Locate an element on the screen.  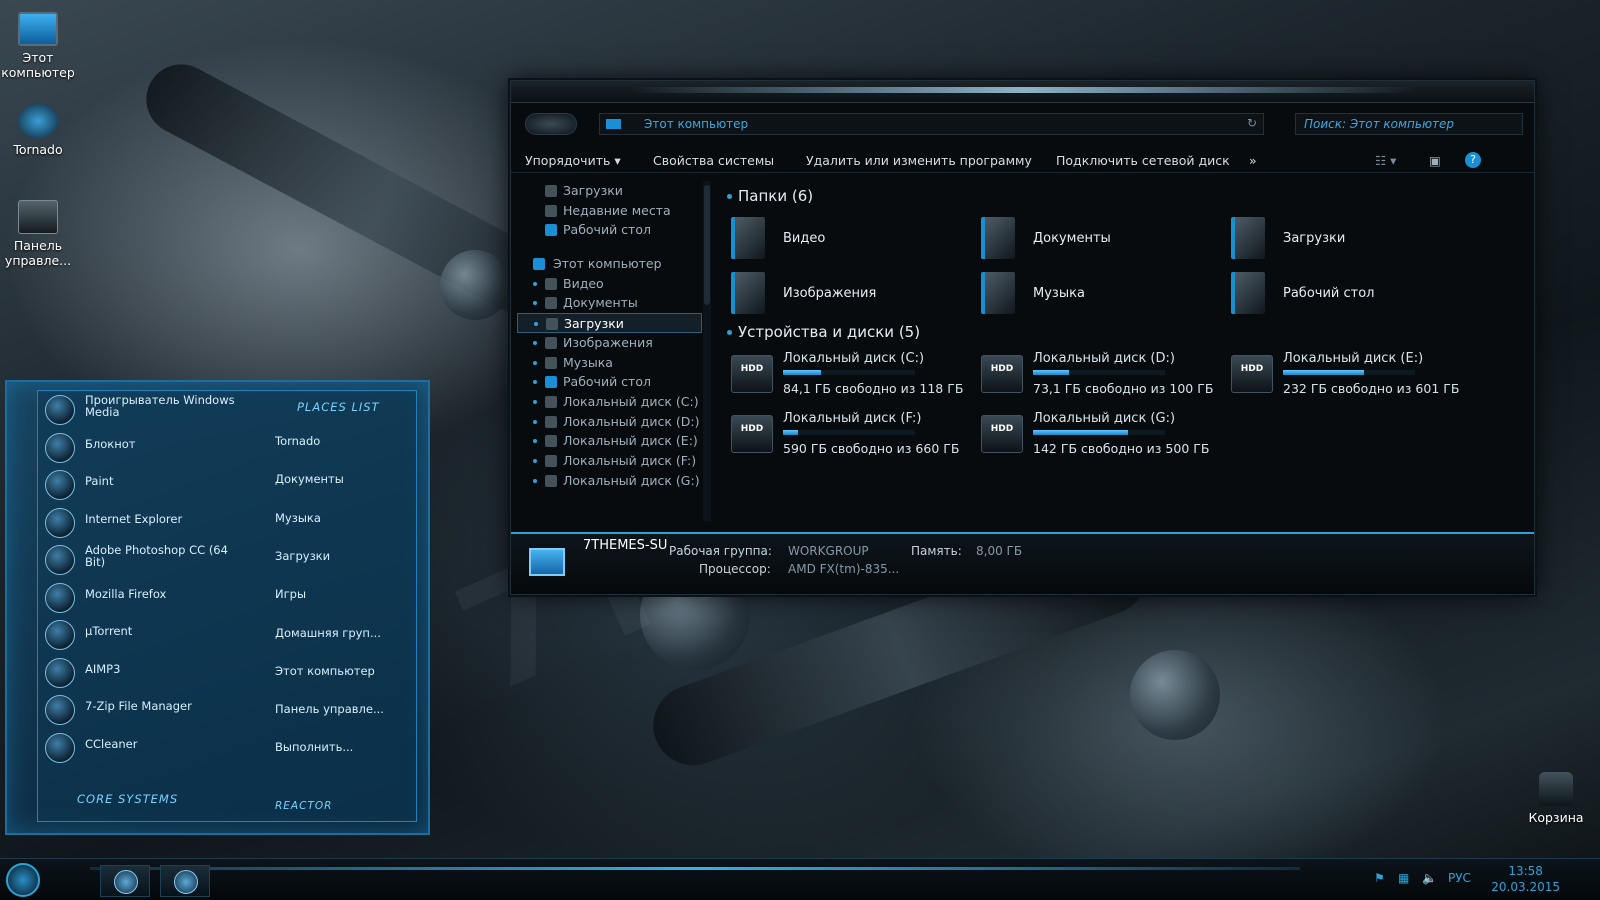
nav-item: Локальный диск (C:) is located at coordinates (609, 402).